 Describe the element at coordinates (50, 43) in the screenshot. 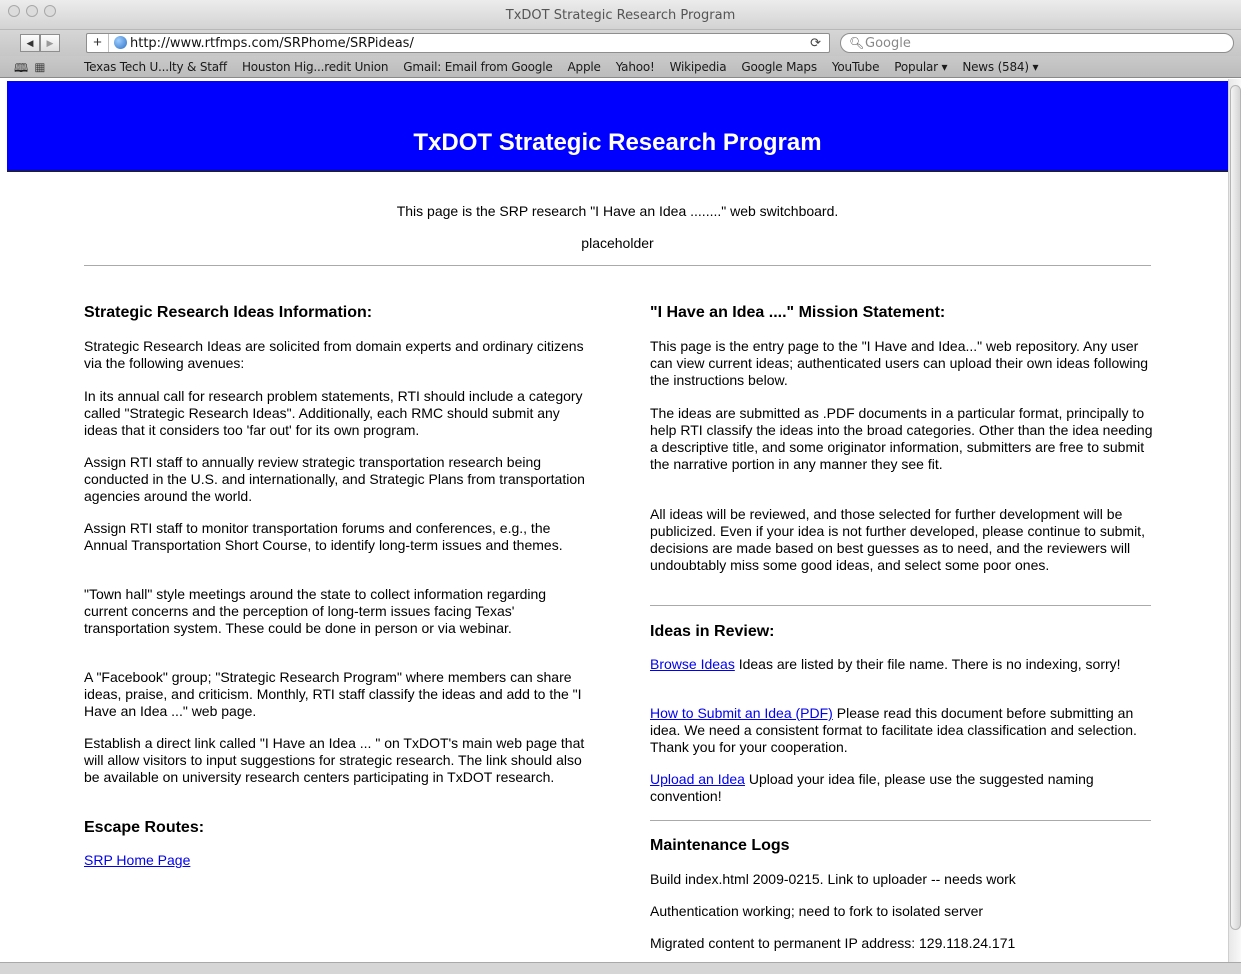

I see `forward-button: ▶` at that location.